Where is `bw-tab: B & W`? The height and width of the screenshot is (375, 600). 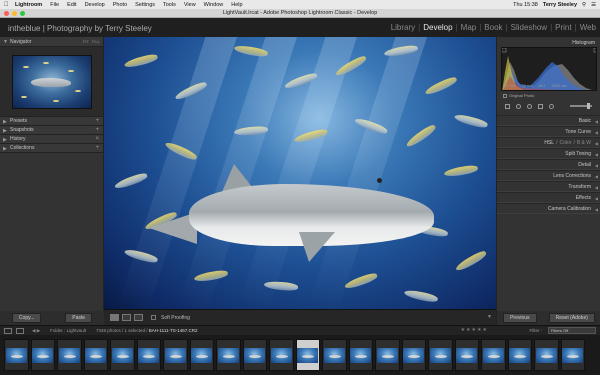 bw-tab: B & W is located at coordinates (584, 143).